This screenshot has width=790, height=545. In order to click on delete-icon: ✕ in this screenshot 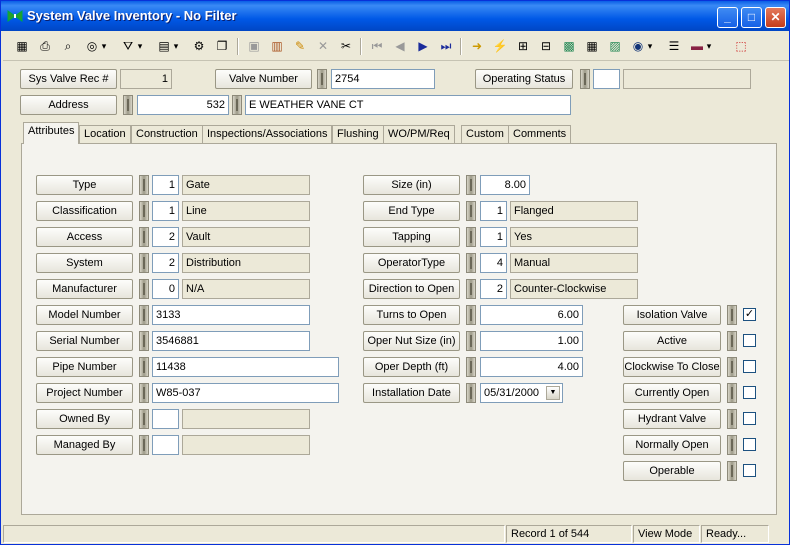, I will do `click(323, 46)`.